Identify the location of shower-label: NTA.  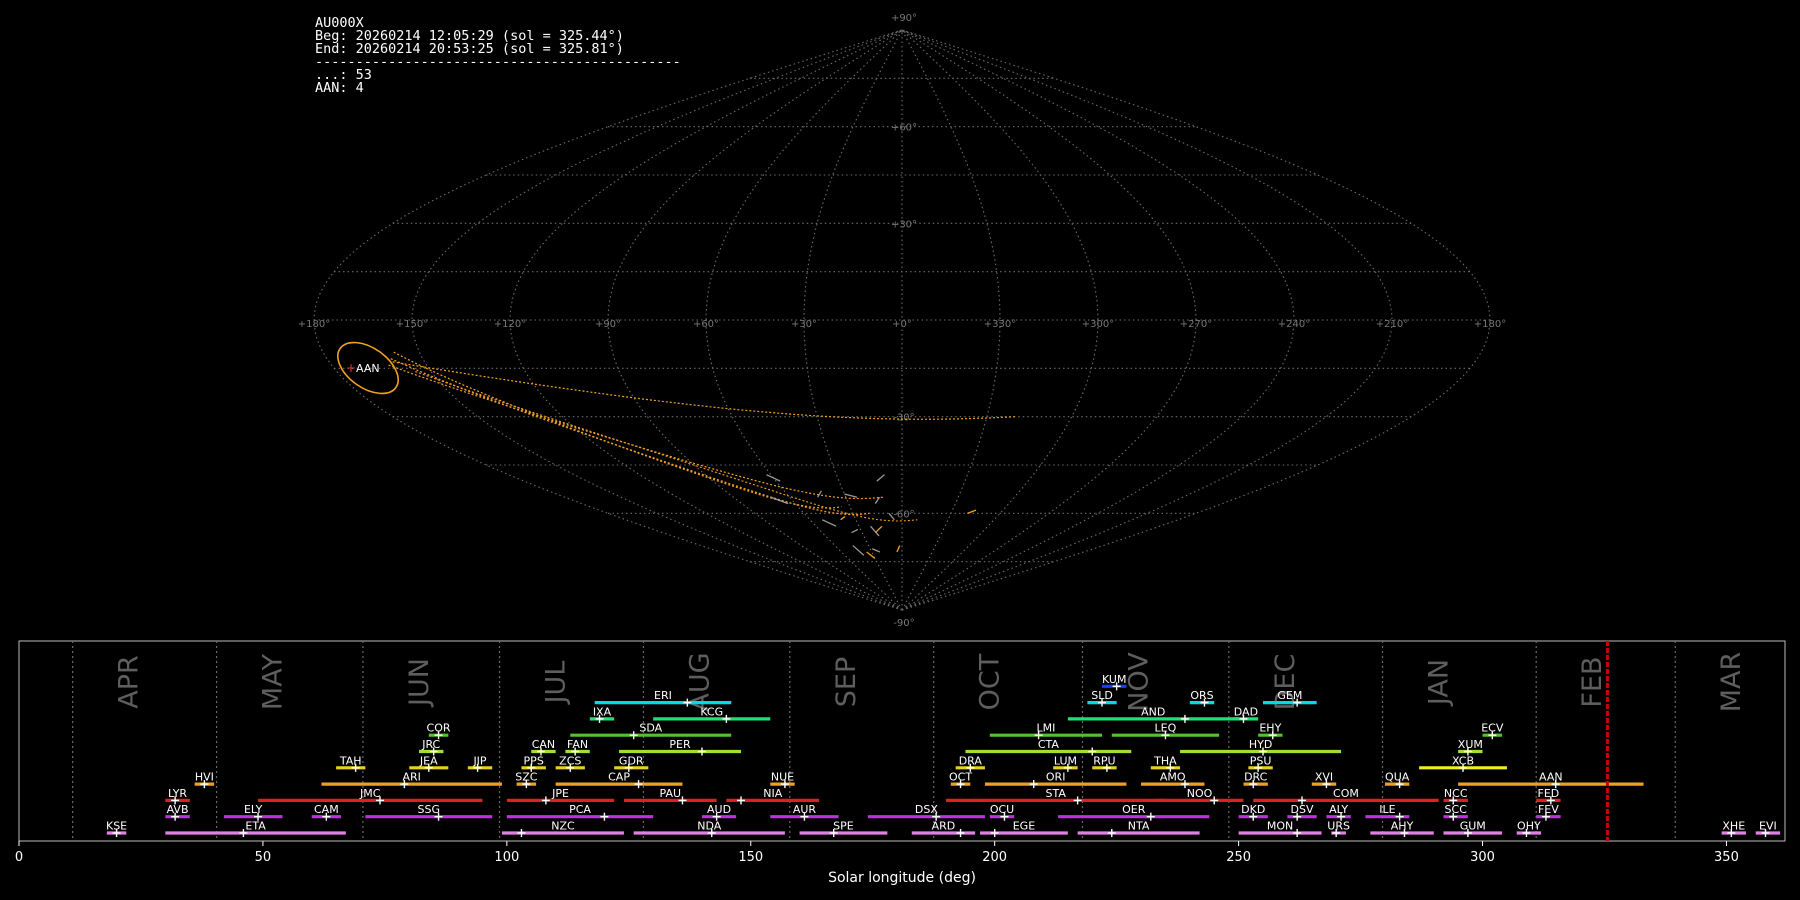
(1139, 826).